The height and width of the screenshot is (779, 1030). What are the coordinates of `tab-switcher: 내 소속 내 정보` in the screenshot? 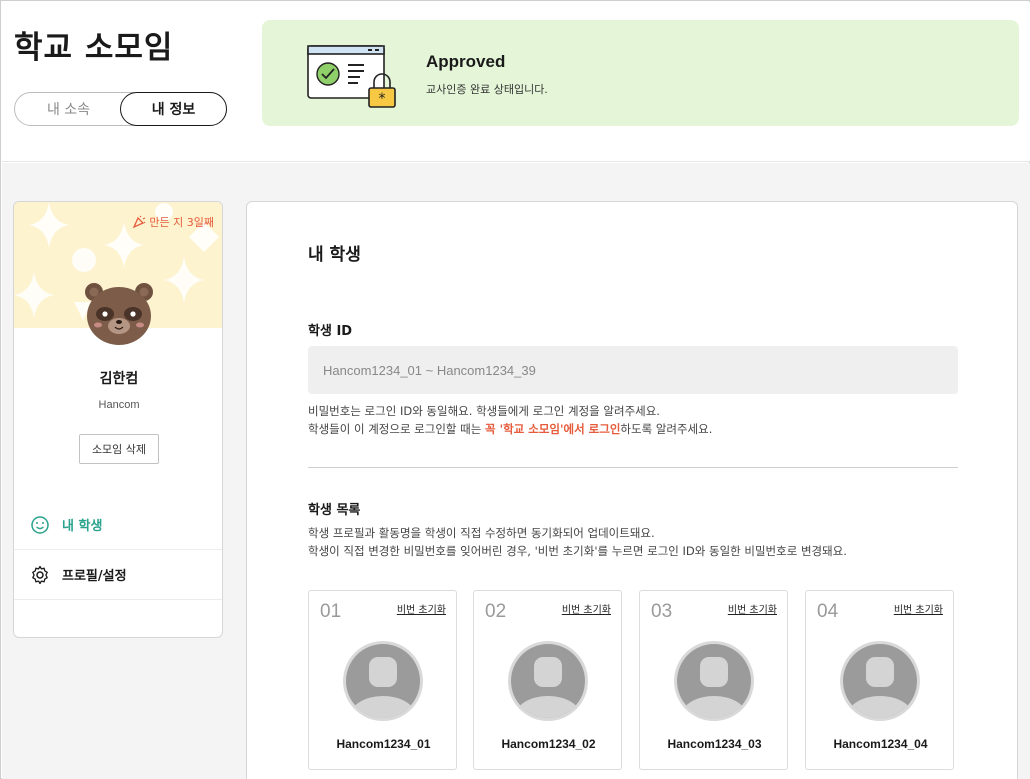 It's located at (120, 109).